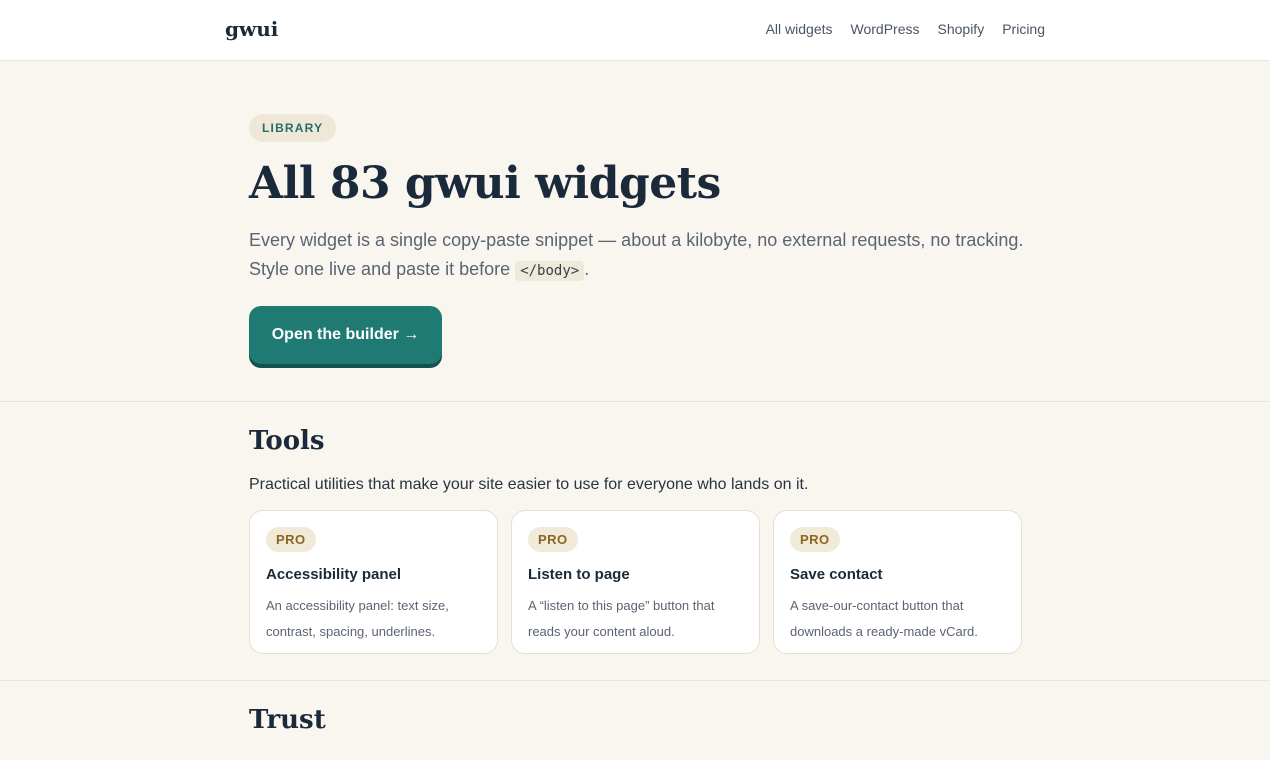  What do you see at coordinates (251, 29) in the screenshot?
I see `logo: gwui` at bounding box center [251, 29].